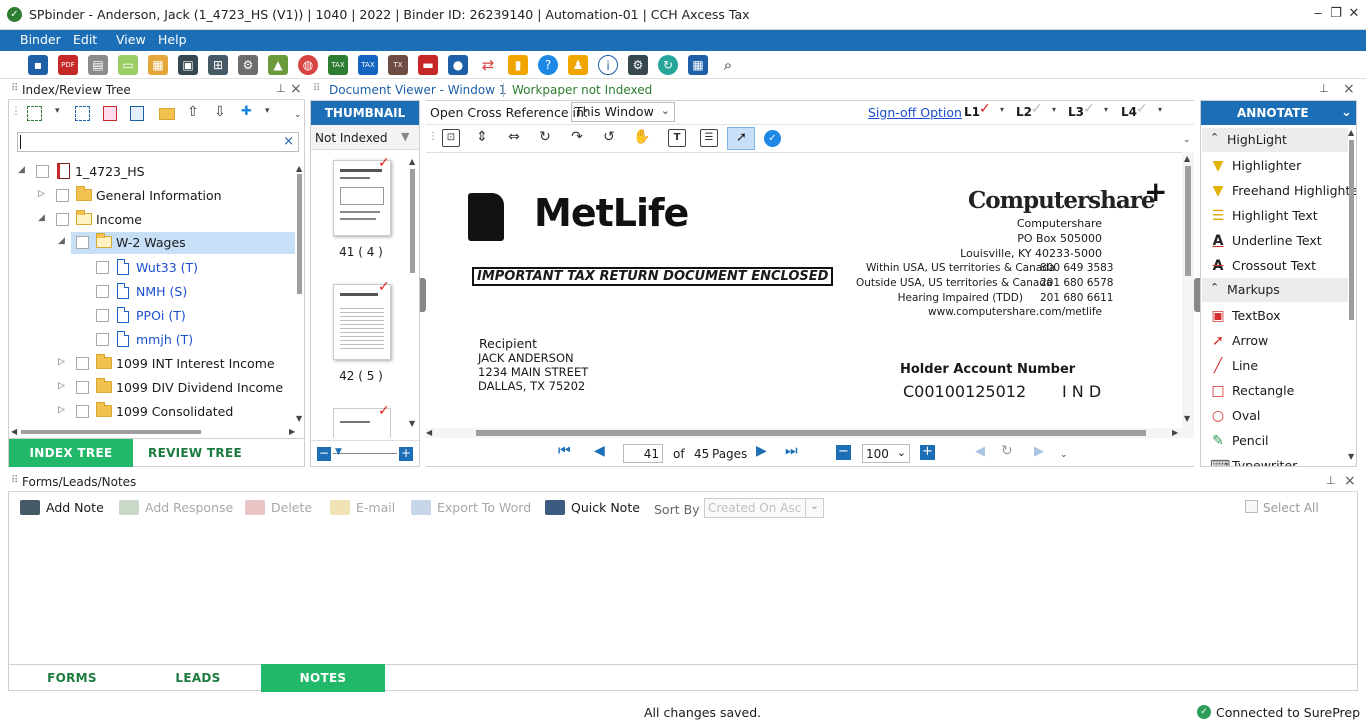 Image resolution: width=1366 pixels, height=728 pixels. What do you see at coordinates (488, 65) in the screenshot?
I see `swap-arrows-icon: ⇄` at bounding box center [488, 65].